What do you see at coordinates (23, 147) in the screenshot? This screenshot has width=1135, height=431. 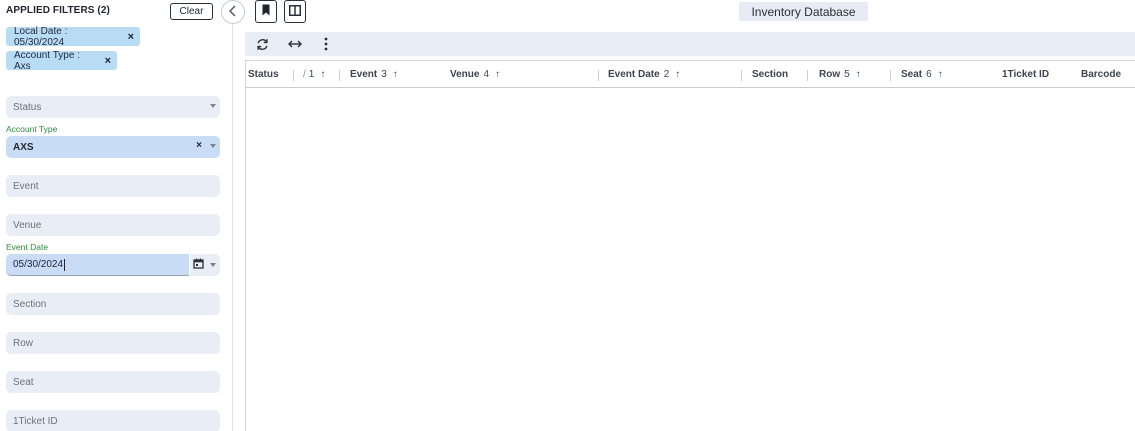 I see `account-type-value: AXS` at bounding box center [23, 147].